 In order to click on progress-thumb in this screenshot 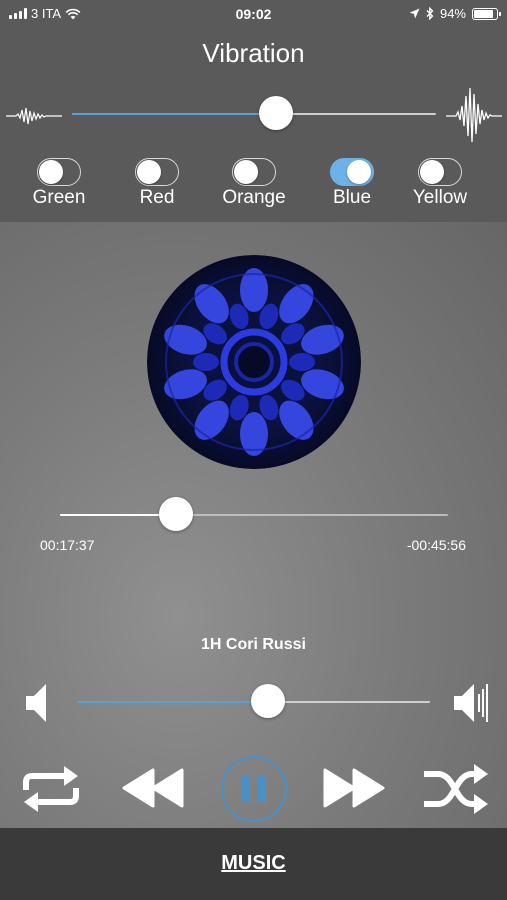, I will do `click(175, 514)`.